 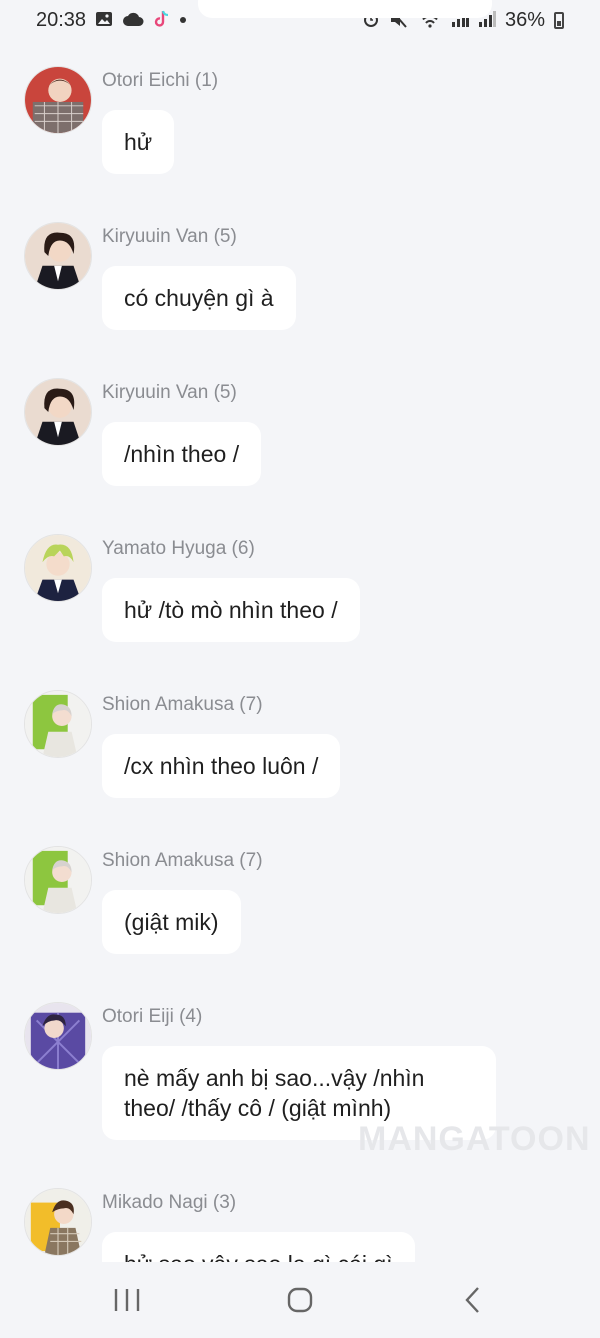 I want to click on status-bar: 20:38 36%, so click(x=300, y=20).